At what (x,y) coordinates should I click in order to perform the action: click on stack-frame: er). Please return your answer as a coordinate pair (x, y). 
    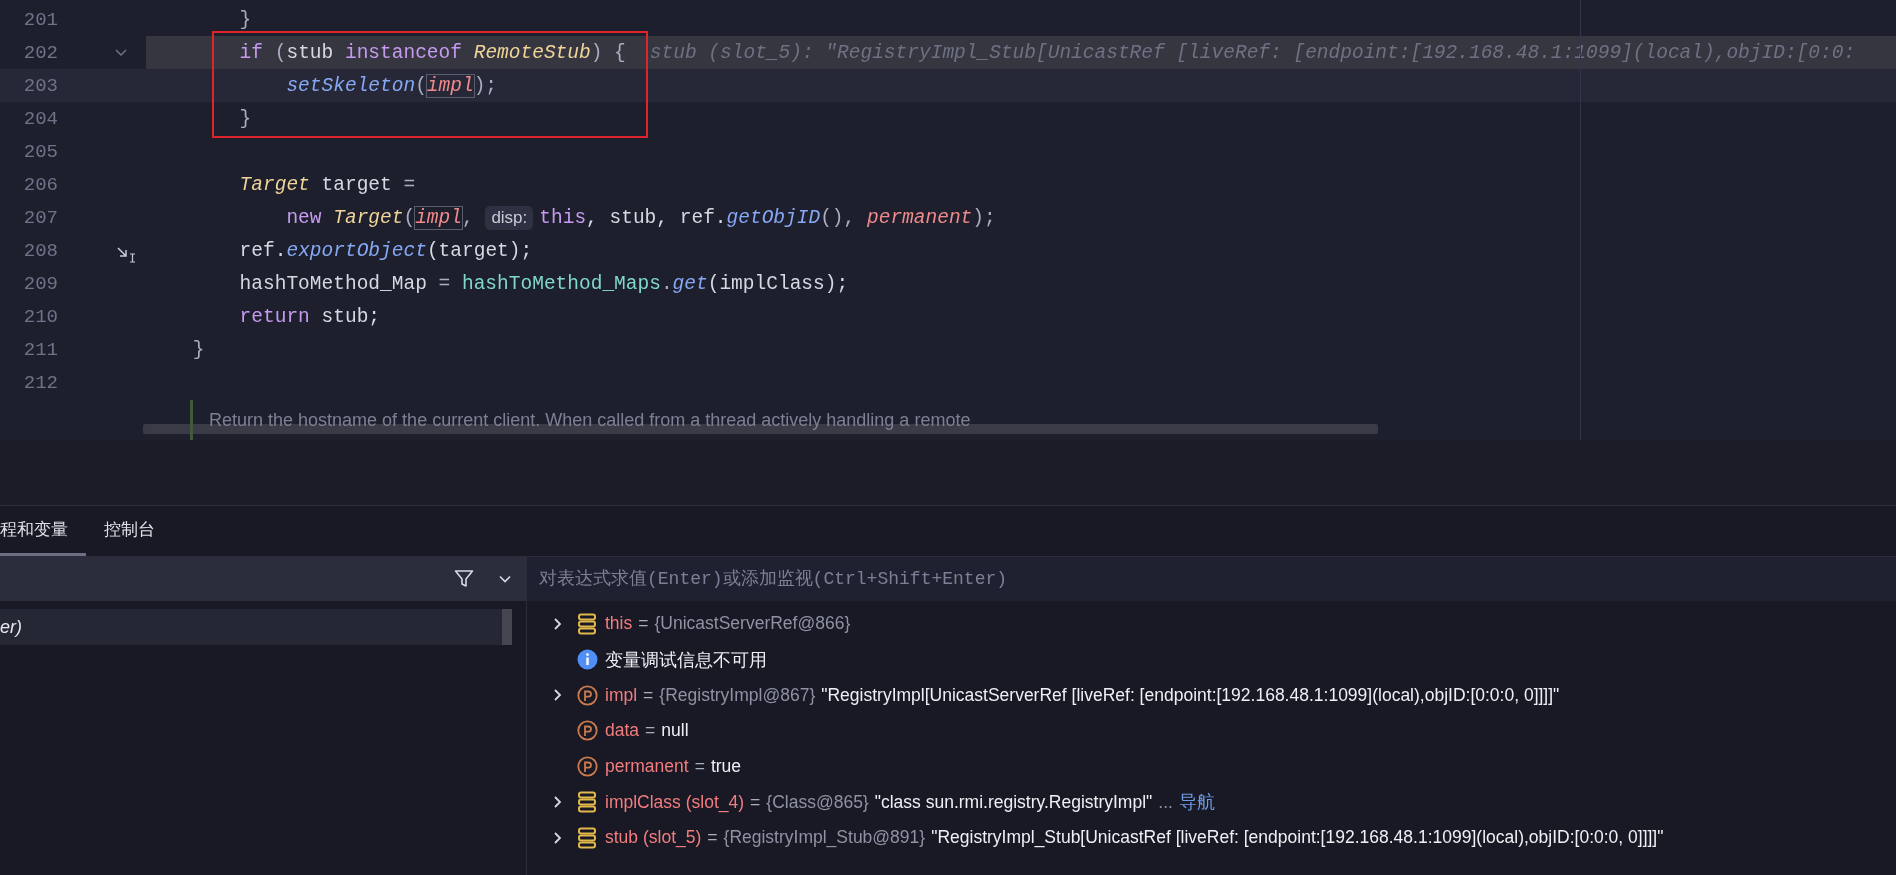
    Looking at the image, I should click on (256, 627).